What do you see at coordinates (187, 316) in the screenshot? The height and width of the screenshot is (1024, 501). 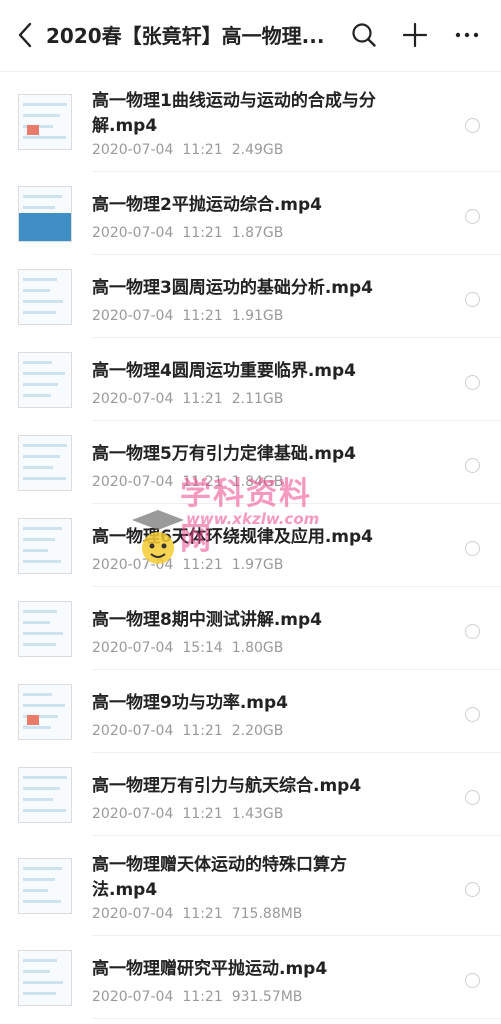 I see `file-meta: 2020-07-04 11:21 1.91GB` at bounding box center [187, 316].